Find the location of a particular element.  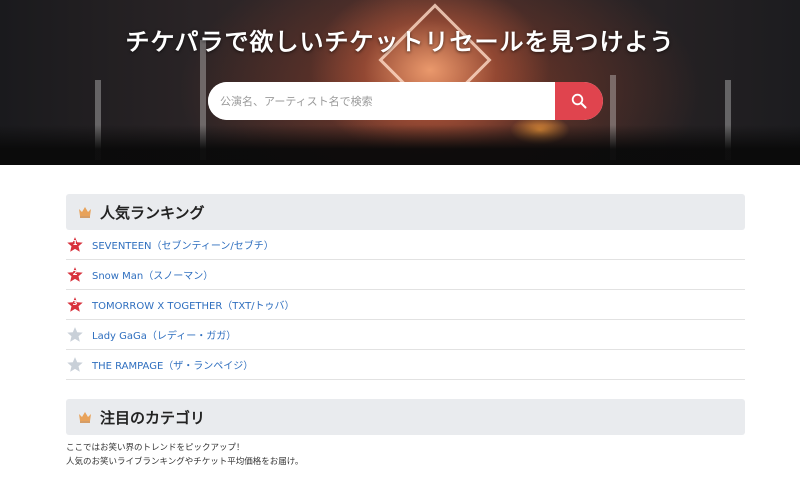

rank-star-icon: 3 is located at coordinates (75, 305).